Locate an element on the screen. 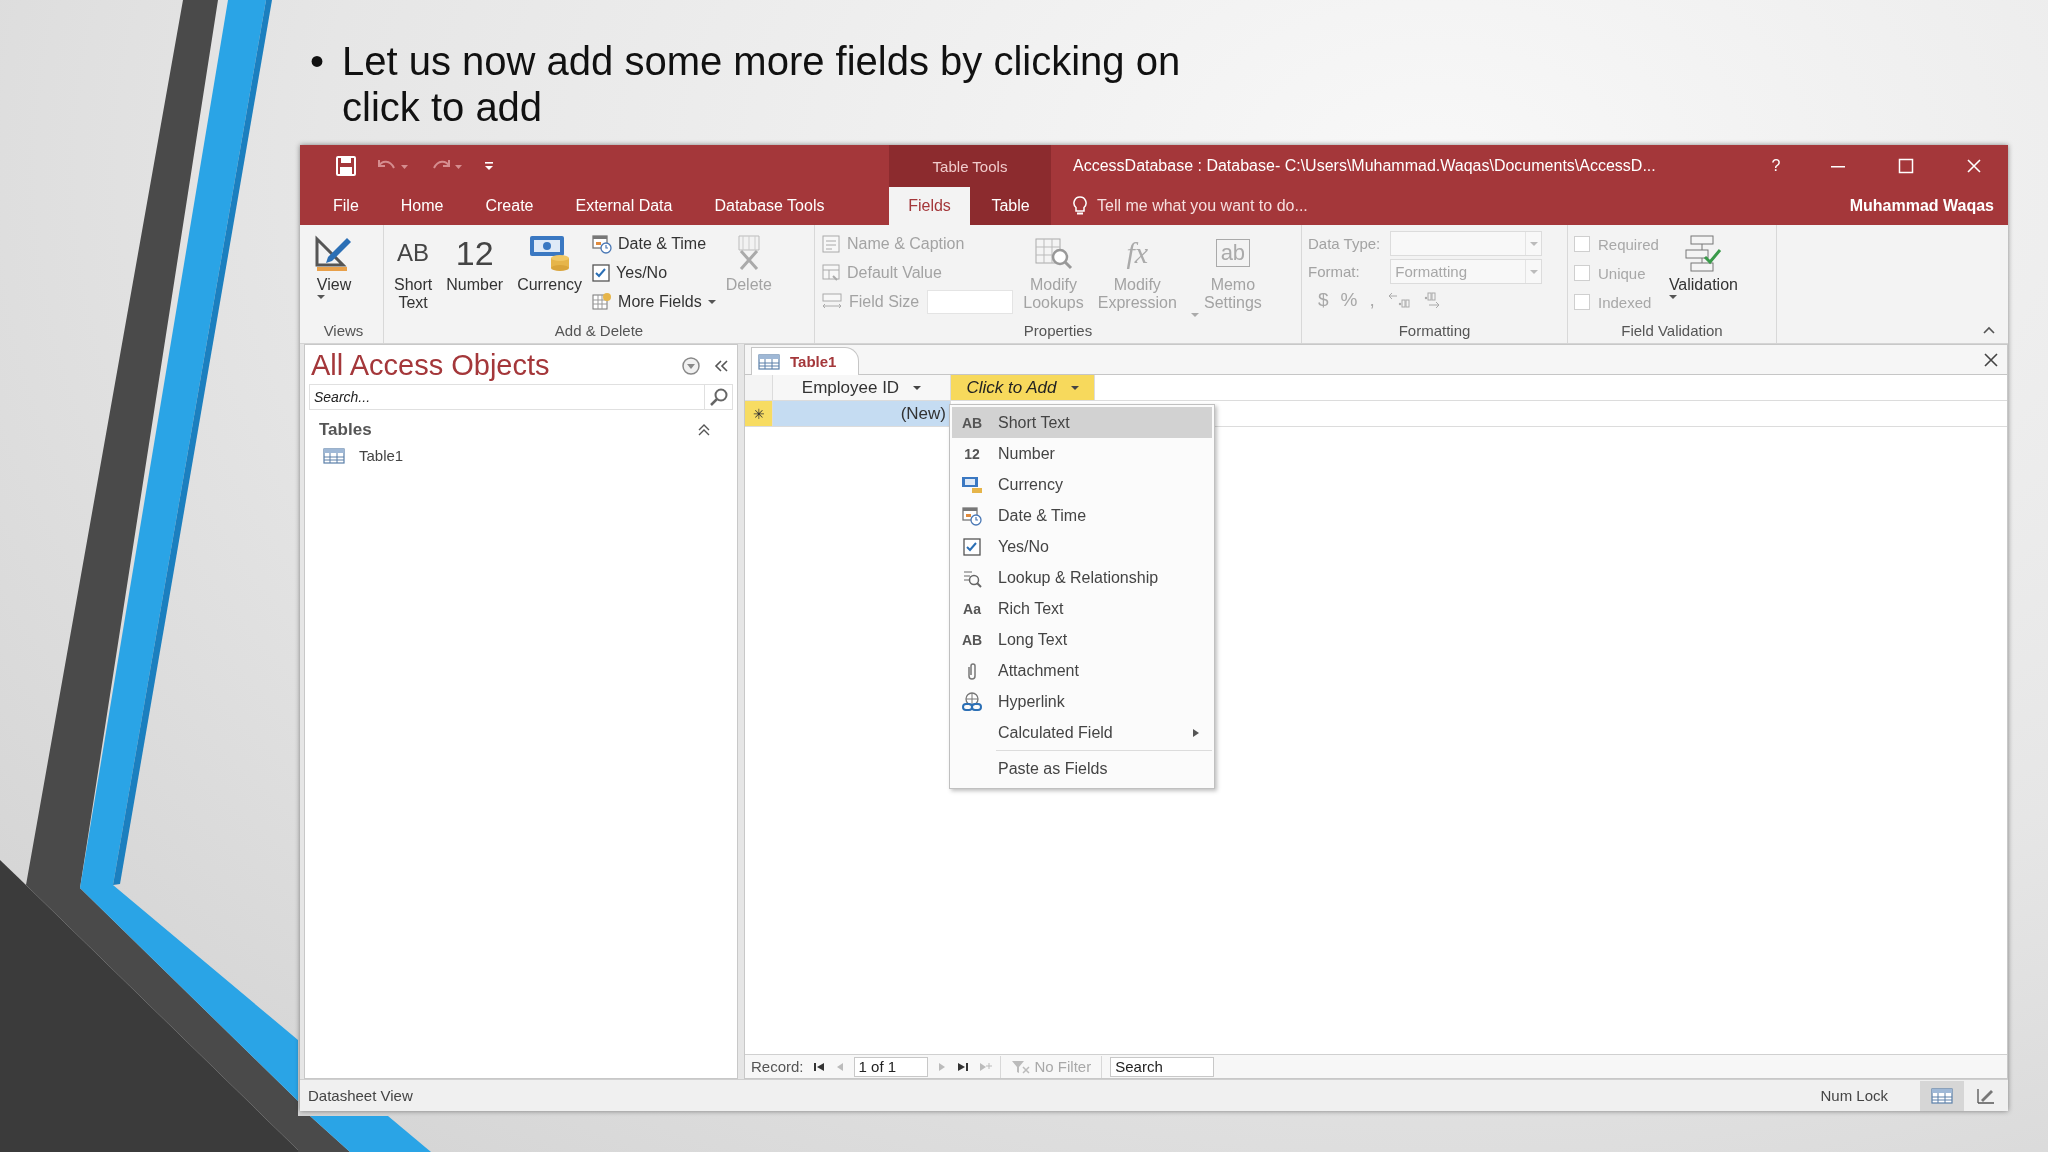 The height and width of the screenshot is (1152, 2048). ribbon-tab: Create is located at coordinates (509, 206).